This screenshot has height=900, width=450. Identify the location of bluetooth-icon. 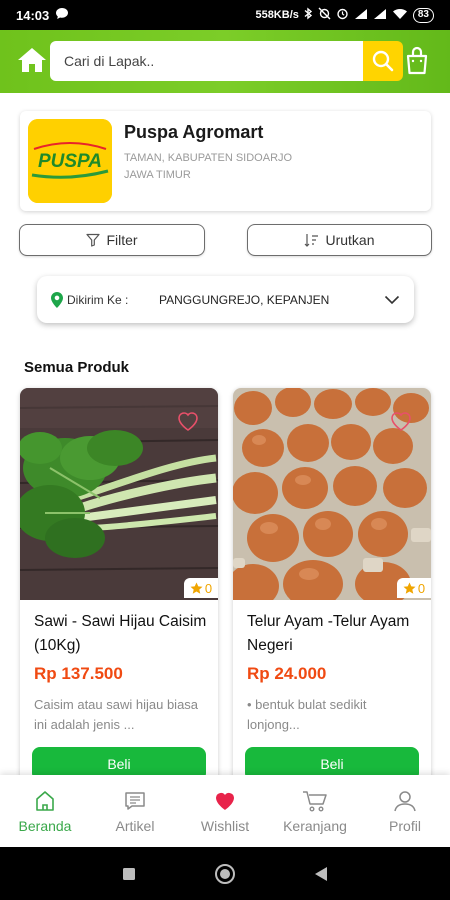
(308, 15).